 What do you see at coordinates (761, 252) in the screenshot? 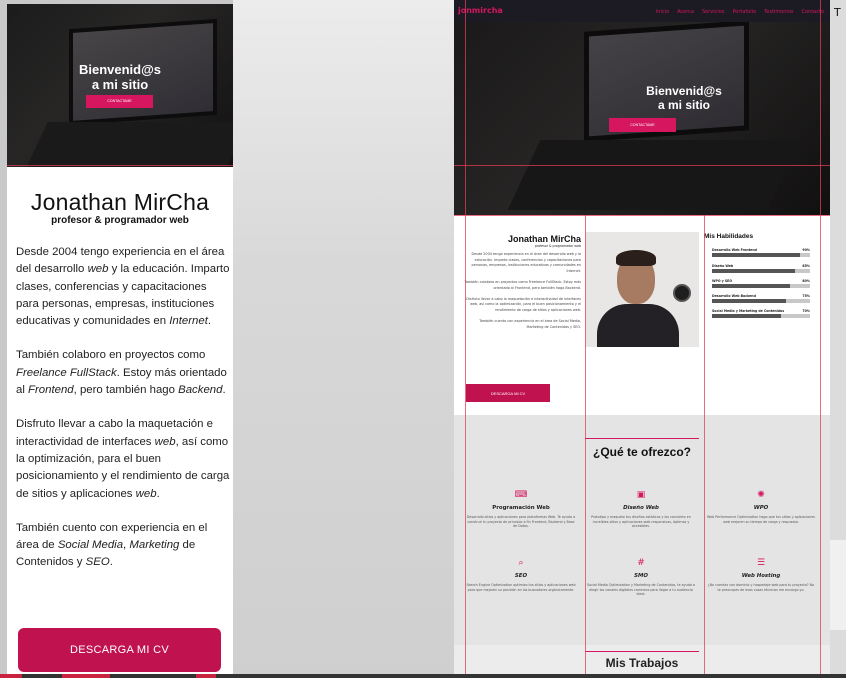
I see `skill-item: Desarrollo Web Frontend 90%` at bounding box center [761, 252].